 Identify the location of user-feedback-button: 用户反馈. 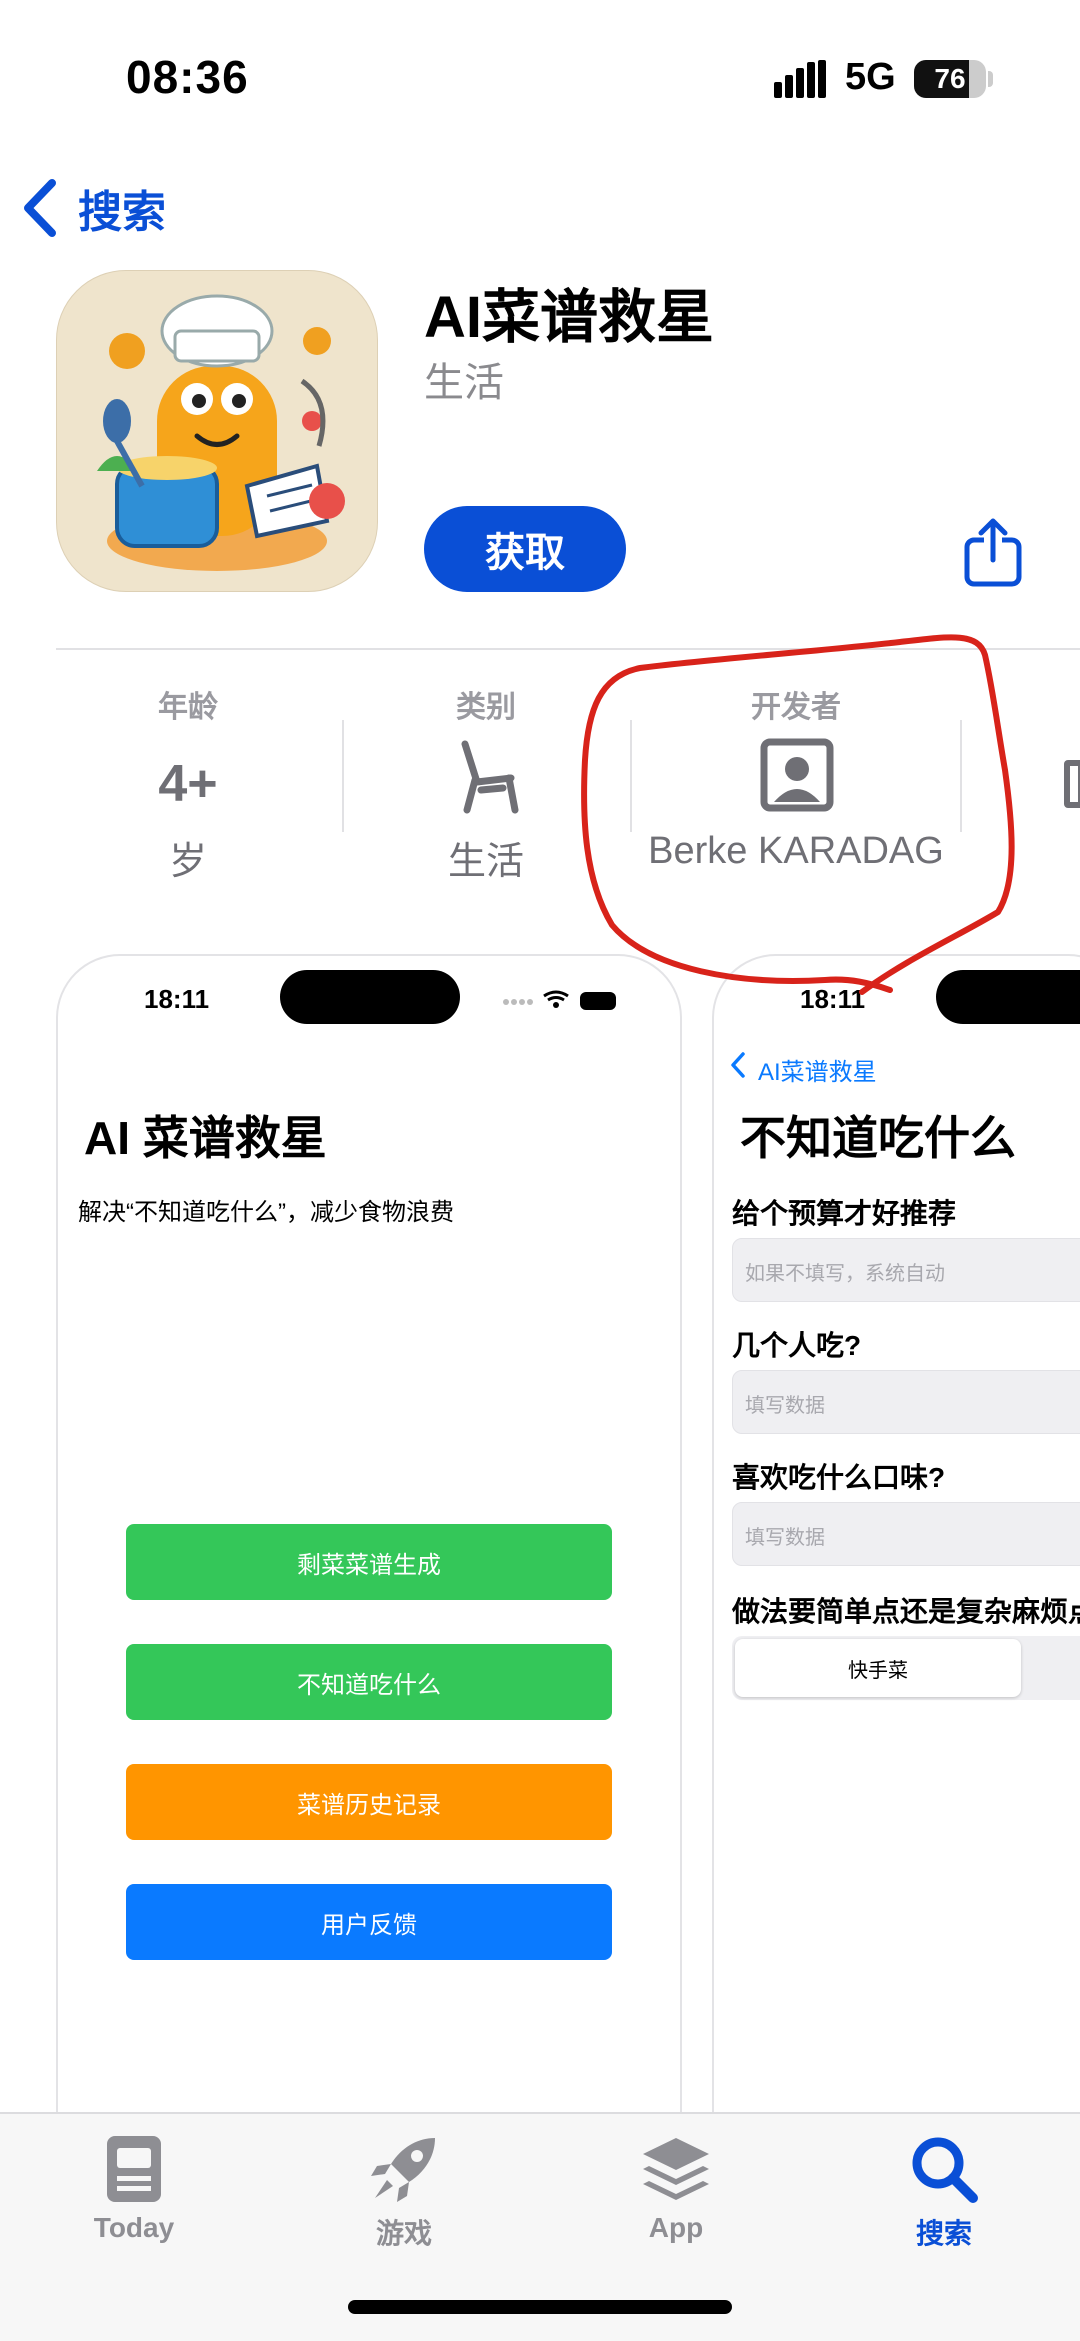
(369, 1922).